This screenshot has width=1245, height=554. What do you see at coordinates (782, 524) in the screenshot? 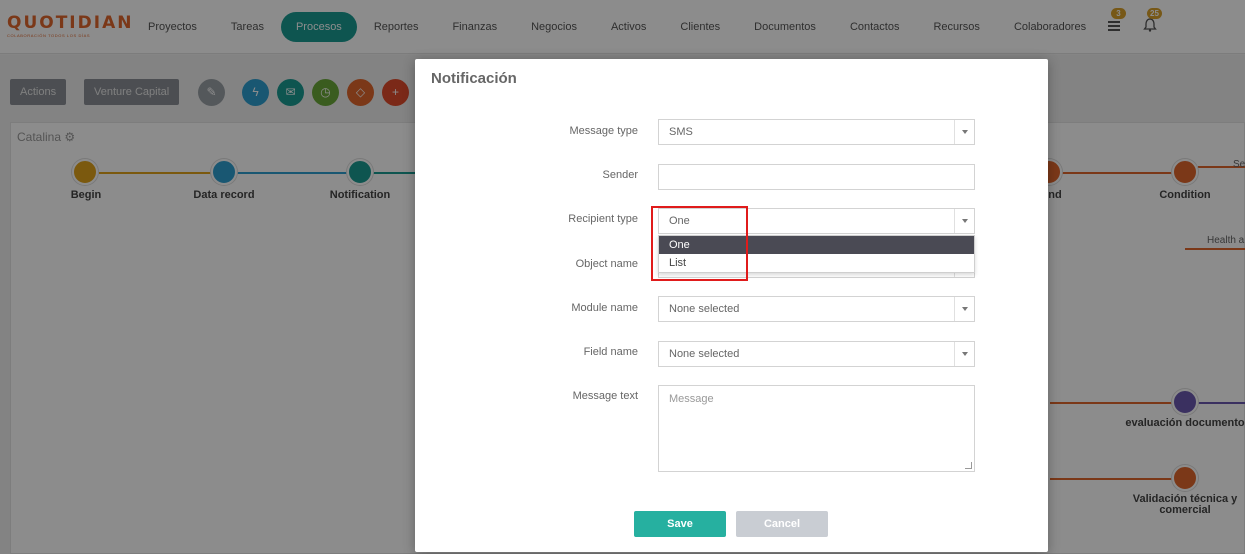
I see `cancel-button: Cancel` at bounding box center [782, 524].